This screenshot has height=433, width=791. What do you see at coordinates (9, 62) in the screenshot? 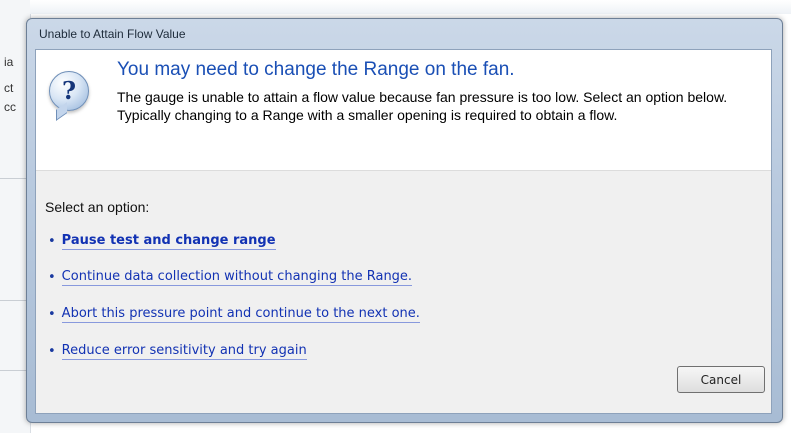
I see `background-text-fragment: ia` at bounding box center [9, 62].